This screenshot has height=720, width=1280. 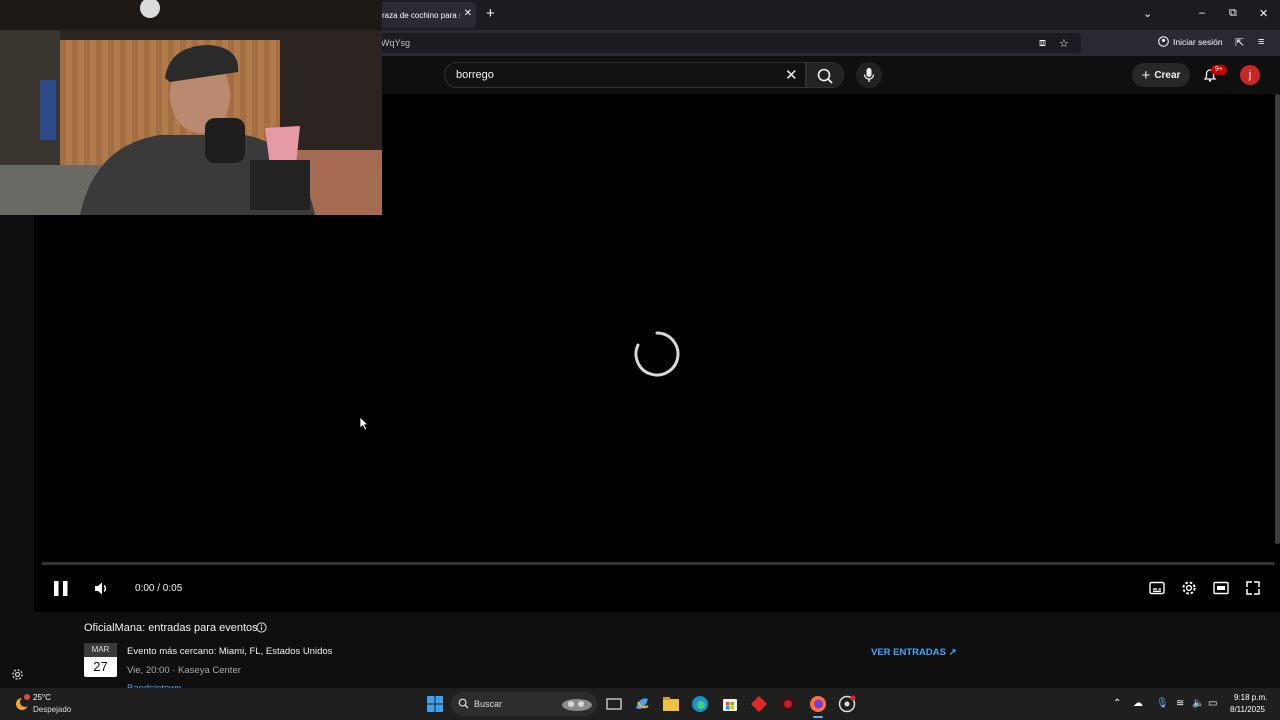 What do you see at coordinates (1138, 703) in the screenshot?
I see `onedrive-cloud-icon: ☁` at bounding box center [1138, 703].